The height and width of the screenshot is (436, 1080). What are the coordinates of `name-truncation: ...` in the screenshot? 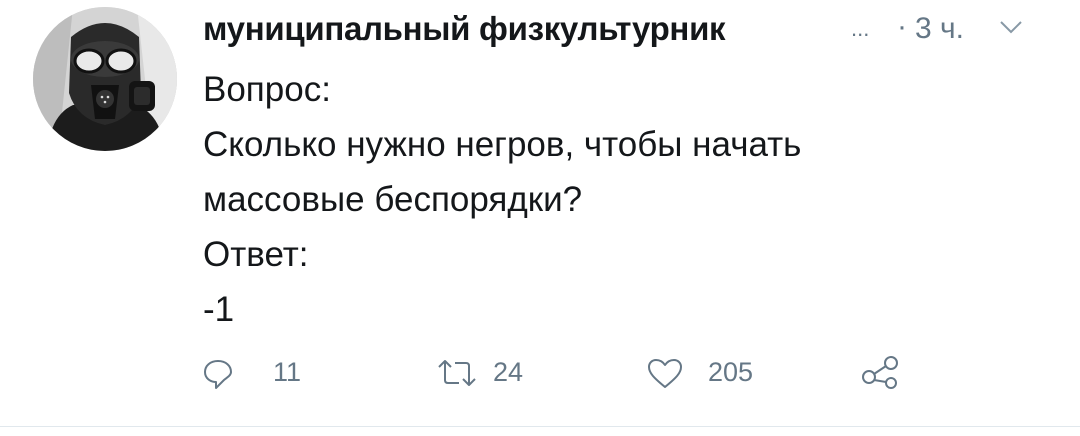 It's located at (860, 28).